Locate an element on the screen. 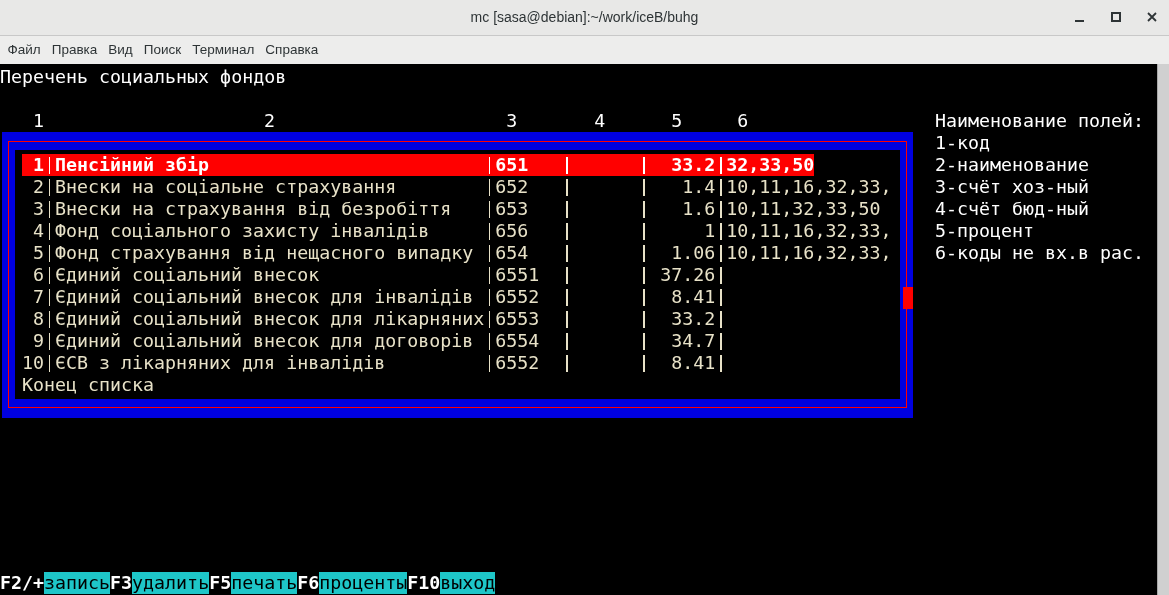 The height and width of the screenshot is (595, 1169). table-cell-text: 6551 is located at coordinates (518, 275).